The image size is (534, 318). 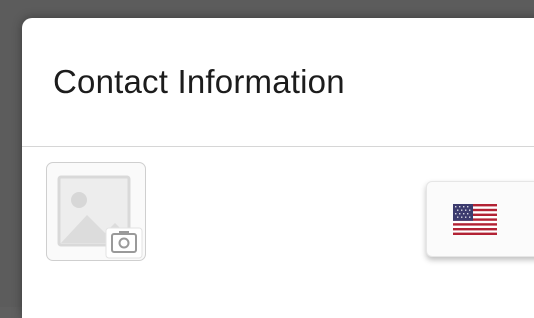 I want to click on country-code-selector, so click(x=480, y=219).